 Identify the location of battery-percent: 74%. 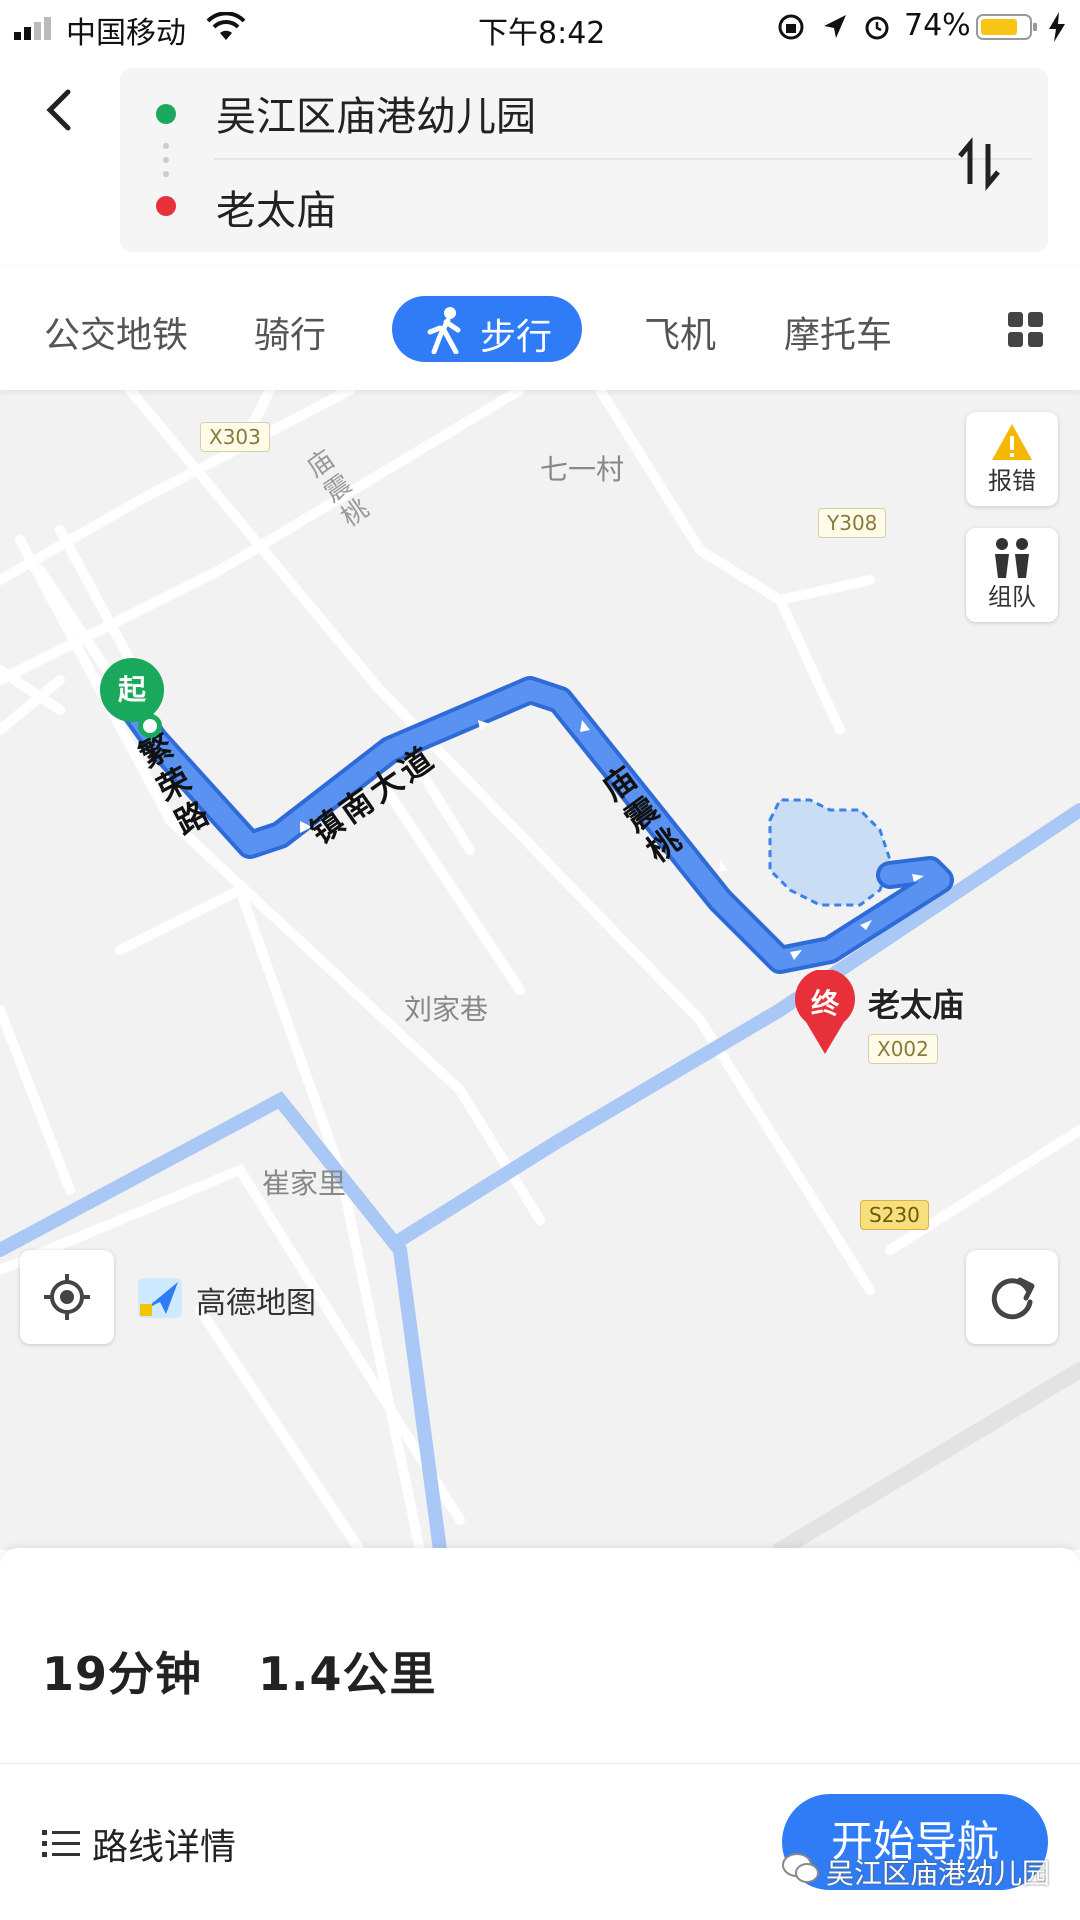
(937, 25).